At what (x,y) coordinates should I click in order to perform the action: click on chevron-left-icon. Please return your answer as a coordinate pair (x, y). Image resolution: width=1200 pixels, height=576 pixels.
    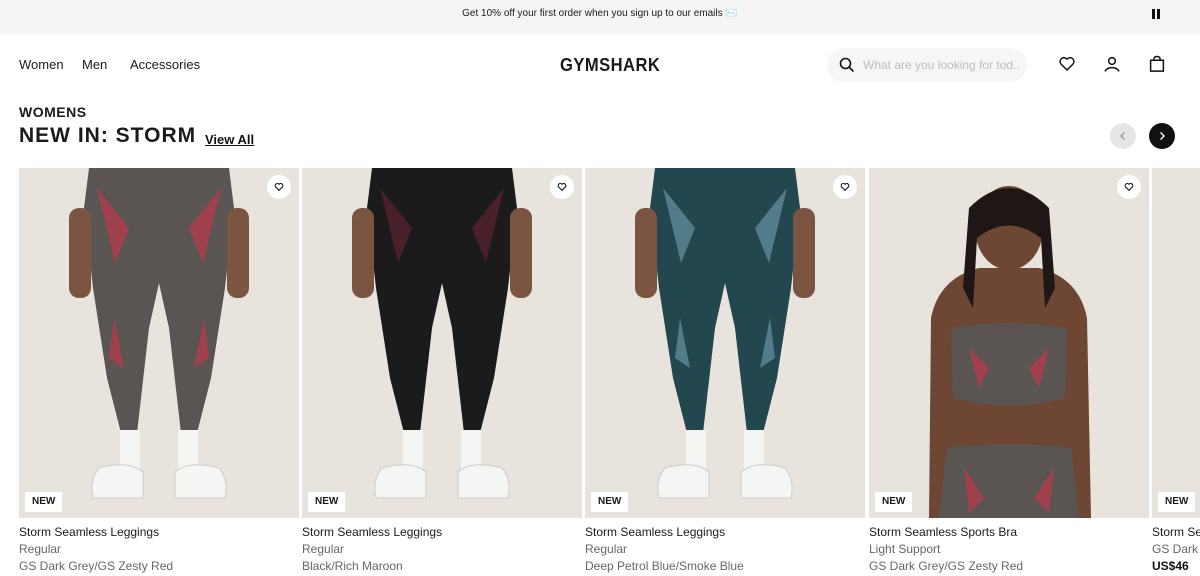
    Looking at the image, I should click on (1122, 136).